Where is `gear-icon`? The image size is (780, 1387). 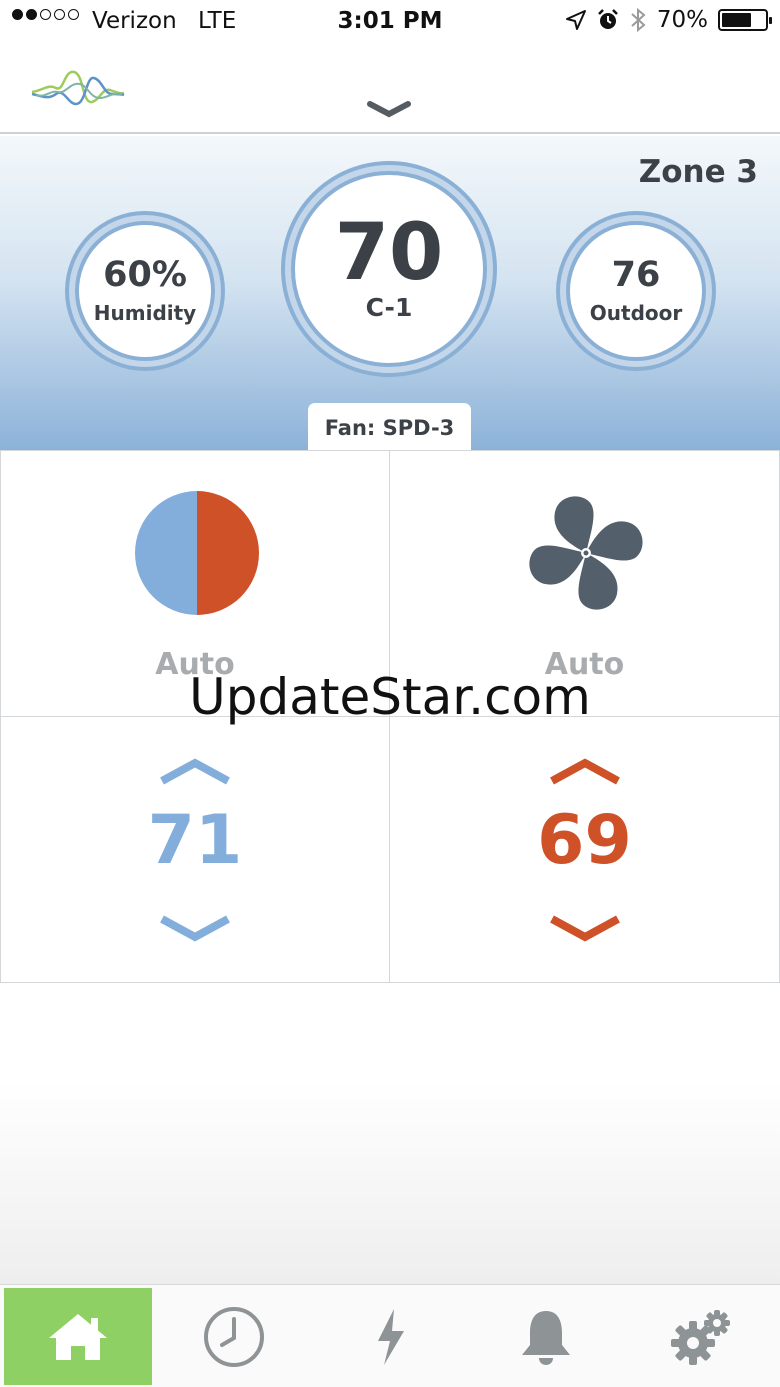 gear-icon is located at coordinates (700, 1337).